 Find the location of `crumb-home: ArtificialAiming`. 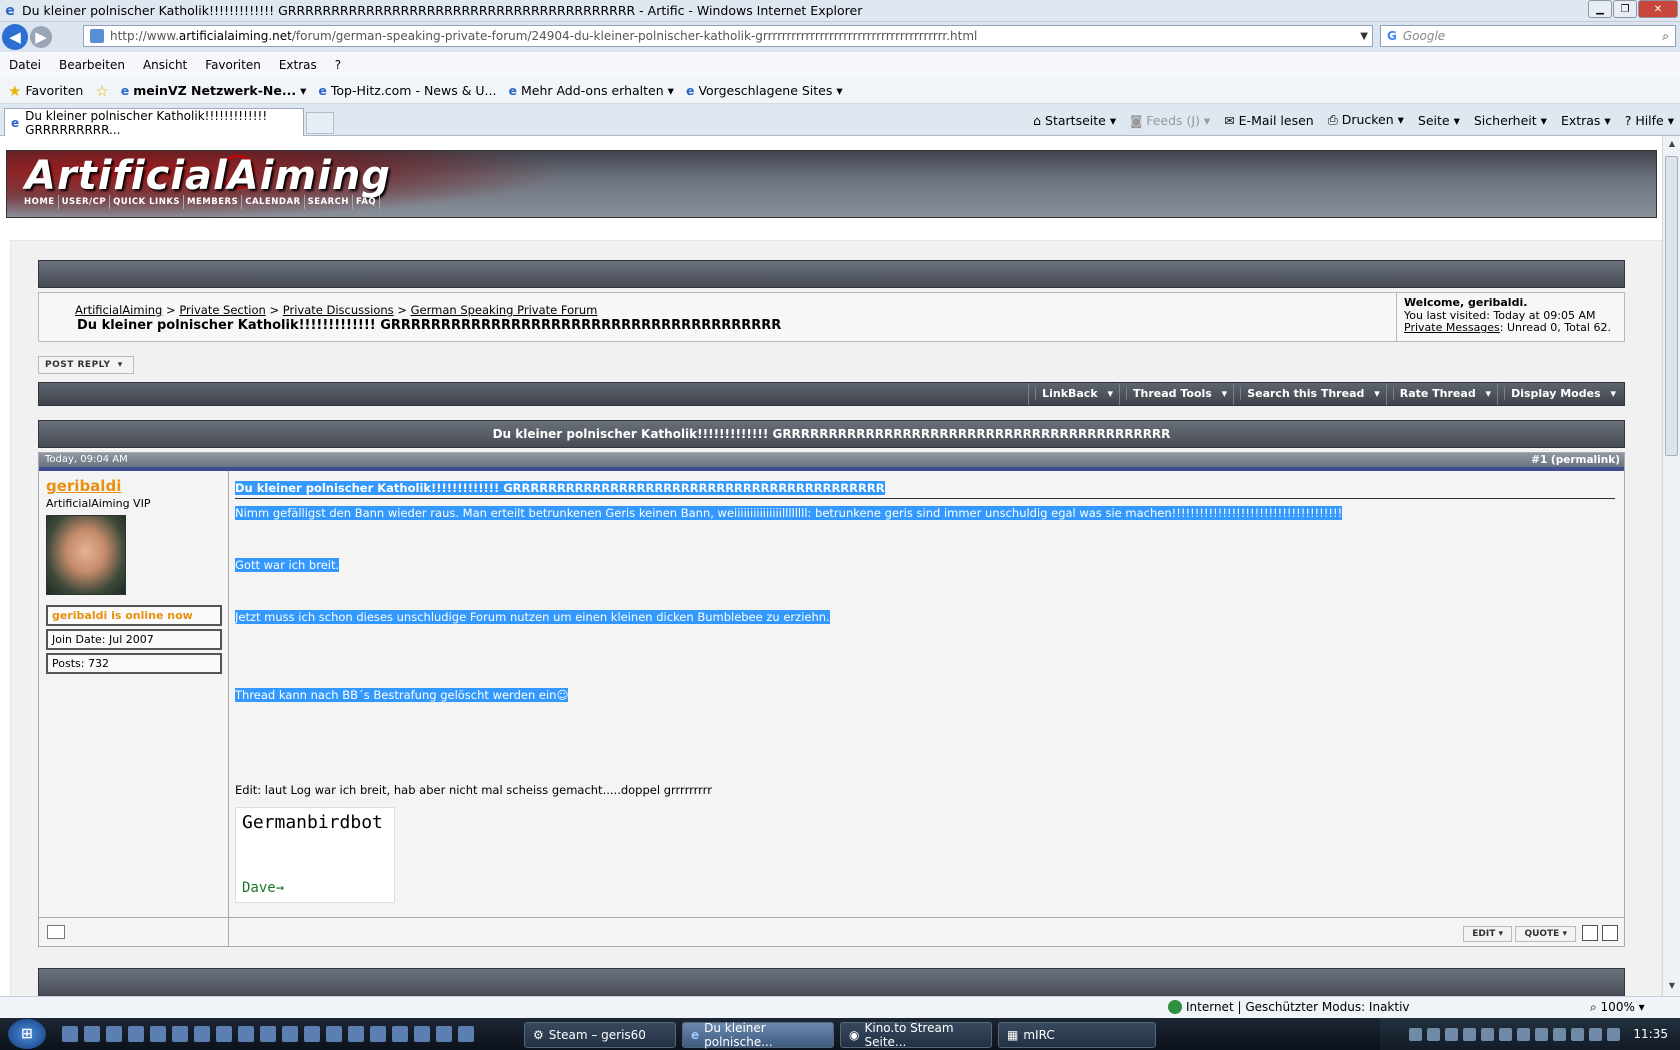

crumb-home: ArtificialAiming is located at coordinates (118, 310).